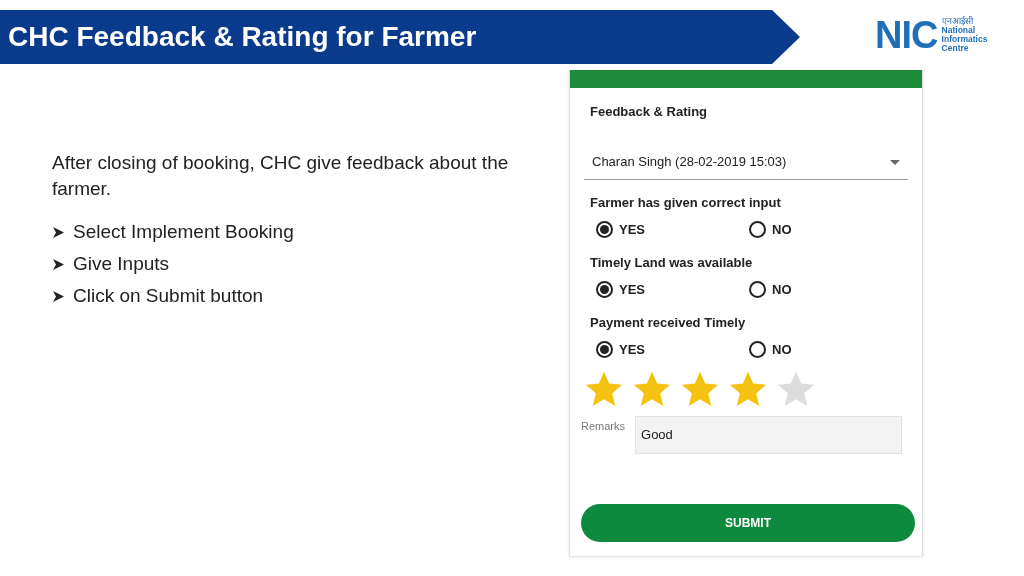 This screenshot has height=576, width=1024. Describe the element at coordinates (242, 37) in the screenshot. I see `slide-title: CHC Feedback & Rating for Farmer` at that location.